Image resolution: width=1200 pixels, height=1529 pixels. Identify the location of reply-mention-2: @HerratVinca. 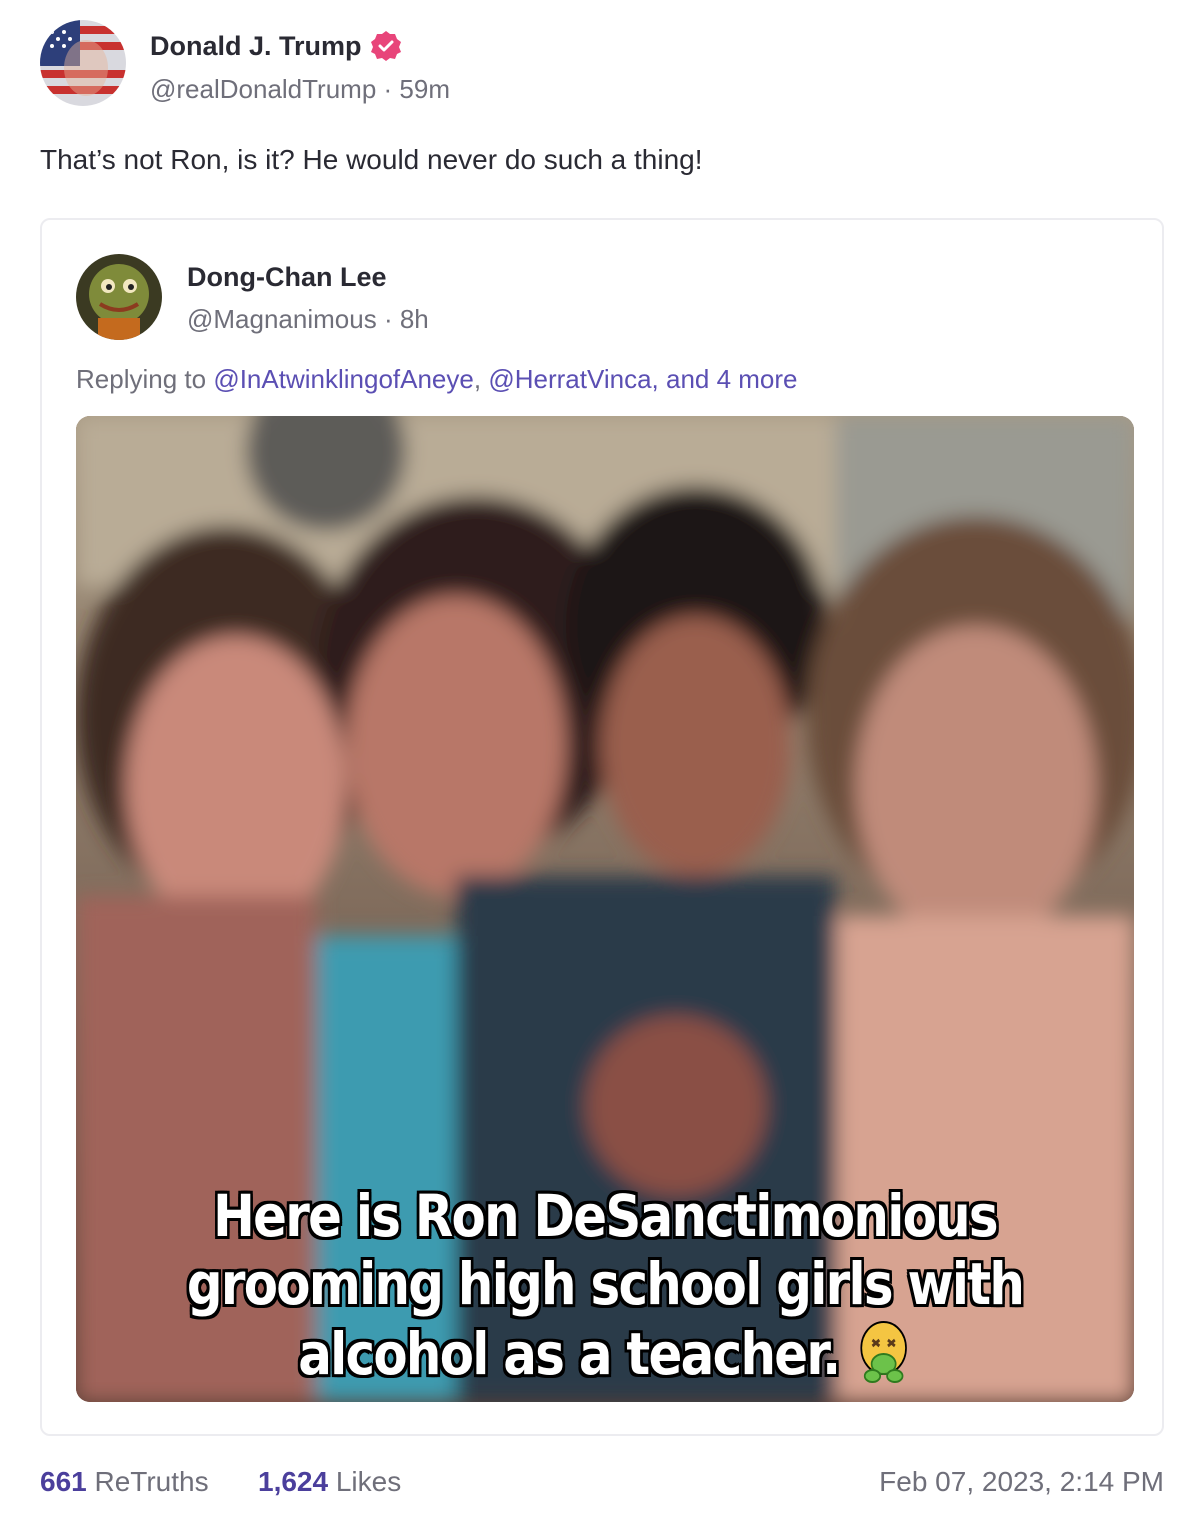
(569, 379).